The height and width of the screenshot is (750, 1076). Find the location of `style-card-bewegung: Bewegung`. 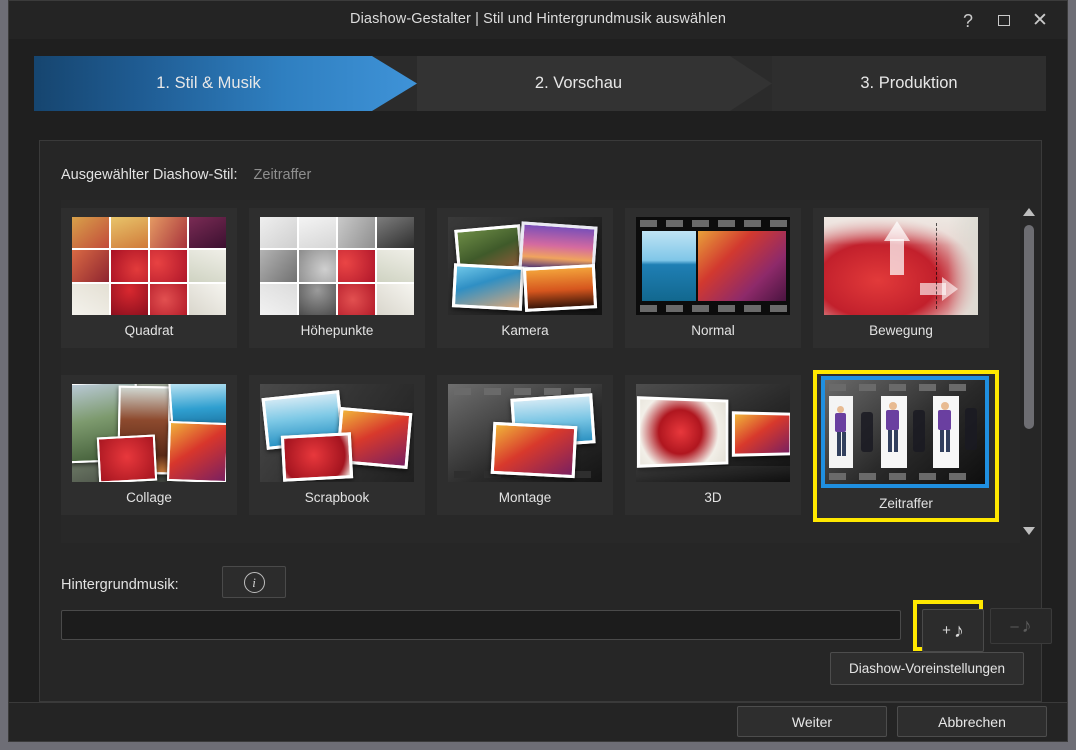

style-card-bewegung: Bewegung is located at coordinates (901, 278).